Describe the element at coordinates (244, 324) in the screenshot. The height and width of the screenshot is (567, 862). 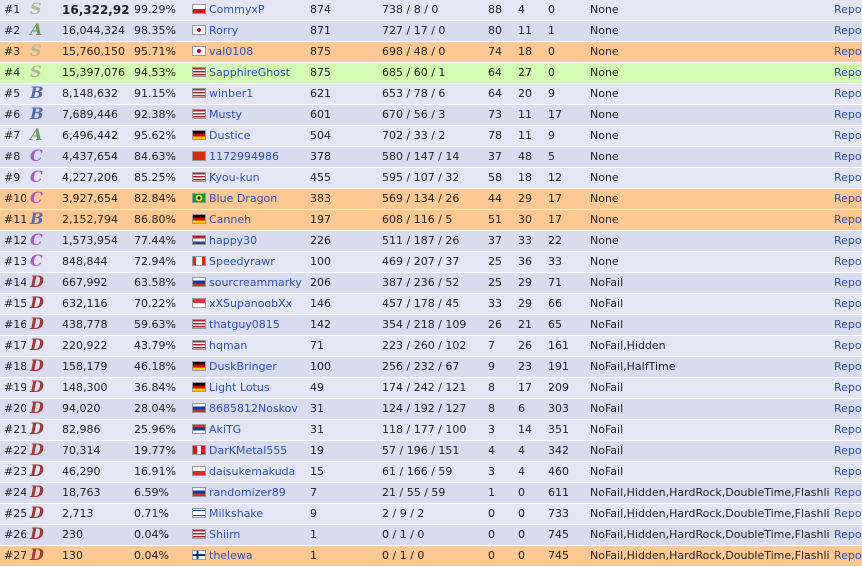
I see `player-link: thatguy0815` at that location.